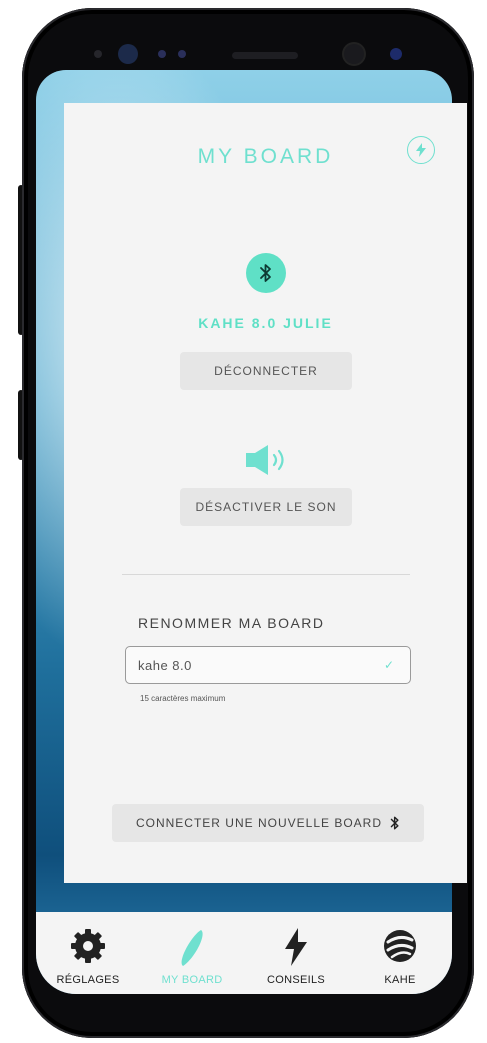 This screenshot has height=1043, width=487. I want to click on bottom-tab-bar: RÉGLAGES MY BOARD CONSEILS KAHE, so click(244, 953).